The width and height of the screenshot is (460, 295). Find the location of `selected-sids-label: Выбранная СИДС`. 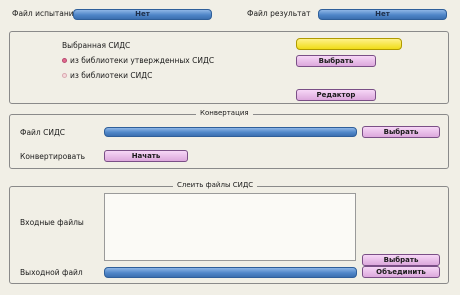

selected-sids-label: Выбранная СИДС is located at coordinates (96, 45).